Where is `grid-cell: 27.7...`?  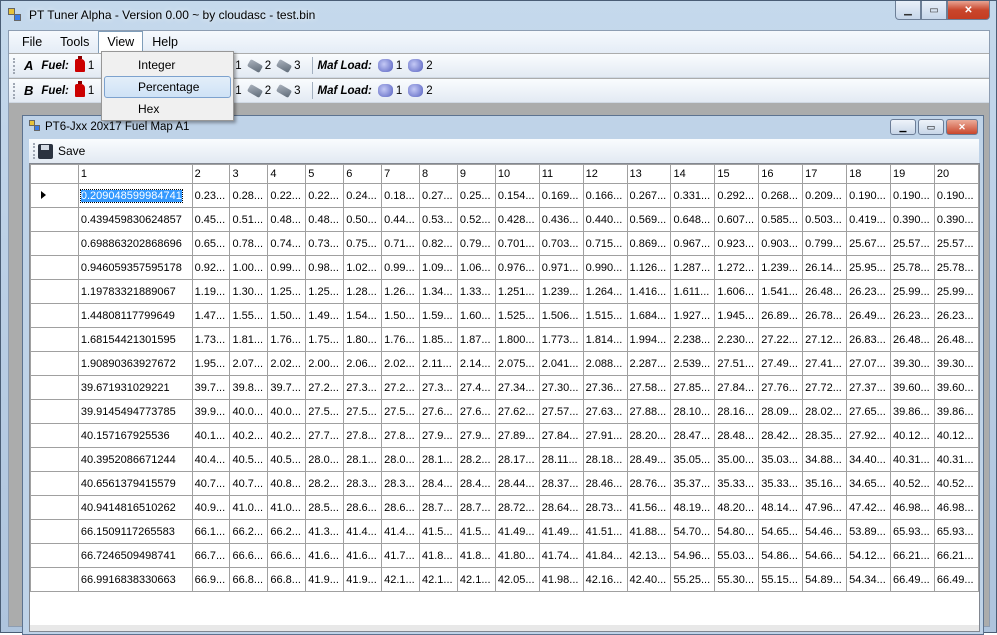
grid-cell: 27.7... is located at coordinates (325, 435).